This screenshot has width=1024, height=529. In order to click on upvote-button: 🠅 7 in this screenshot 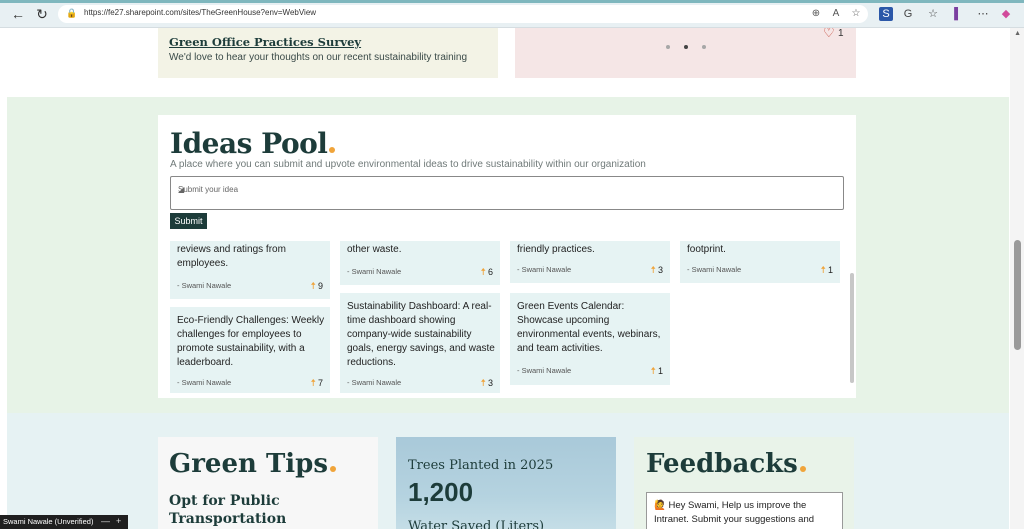, I will do `click(317, 384)`.